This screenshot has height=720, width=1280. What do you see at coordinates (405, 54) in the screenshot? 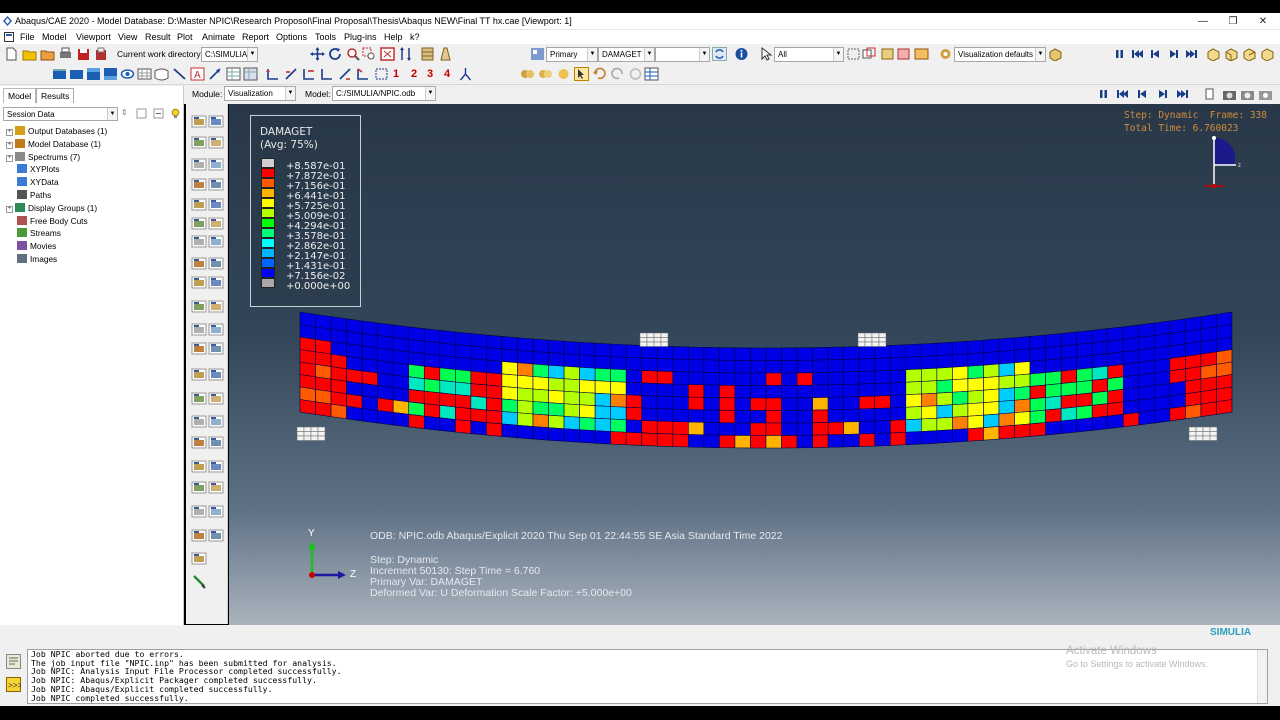
I see `cycle-views-icon` at bounding box center [405, 54].